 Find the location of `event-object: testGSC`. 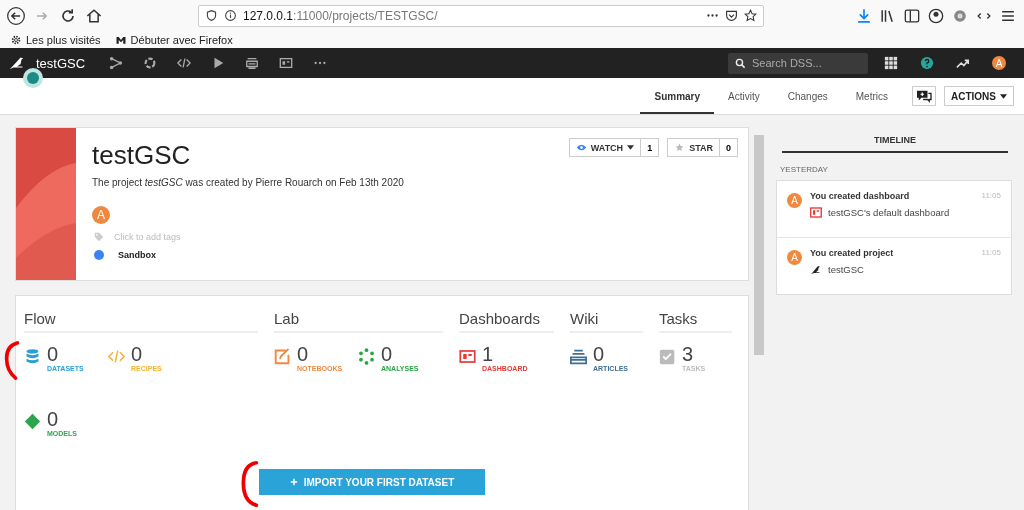

event-object: testGSC is located at coordinates (846, 269).